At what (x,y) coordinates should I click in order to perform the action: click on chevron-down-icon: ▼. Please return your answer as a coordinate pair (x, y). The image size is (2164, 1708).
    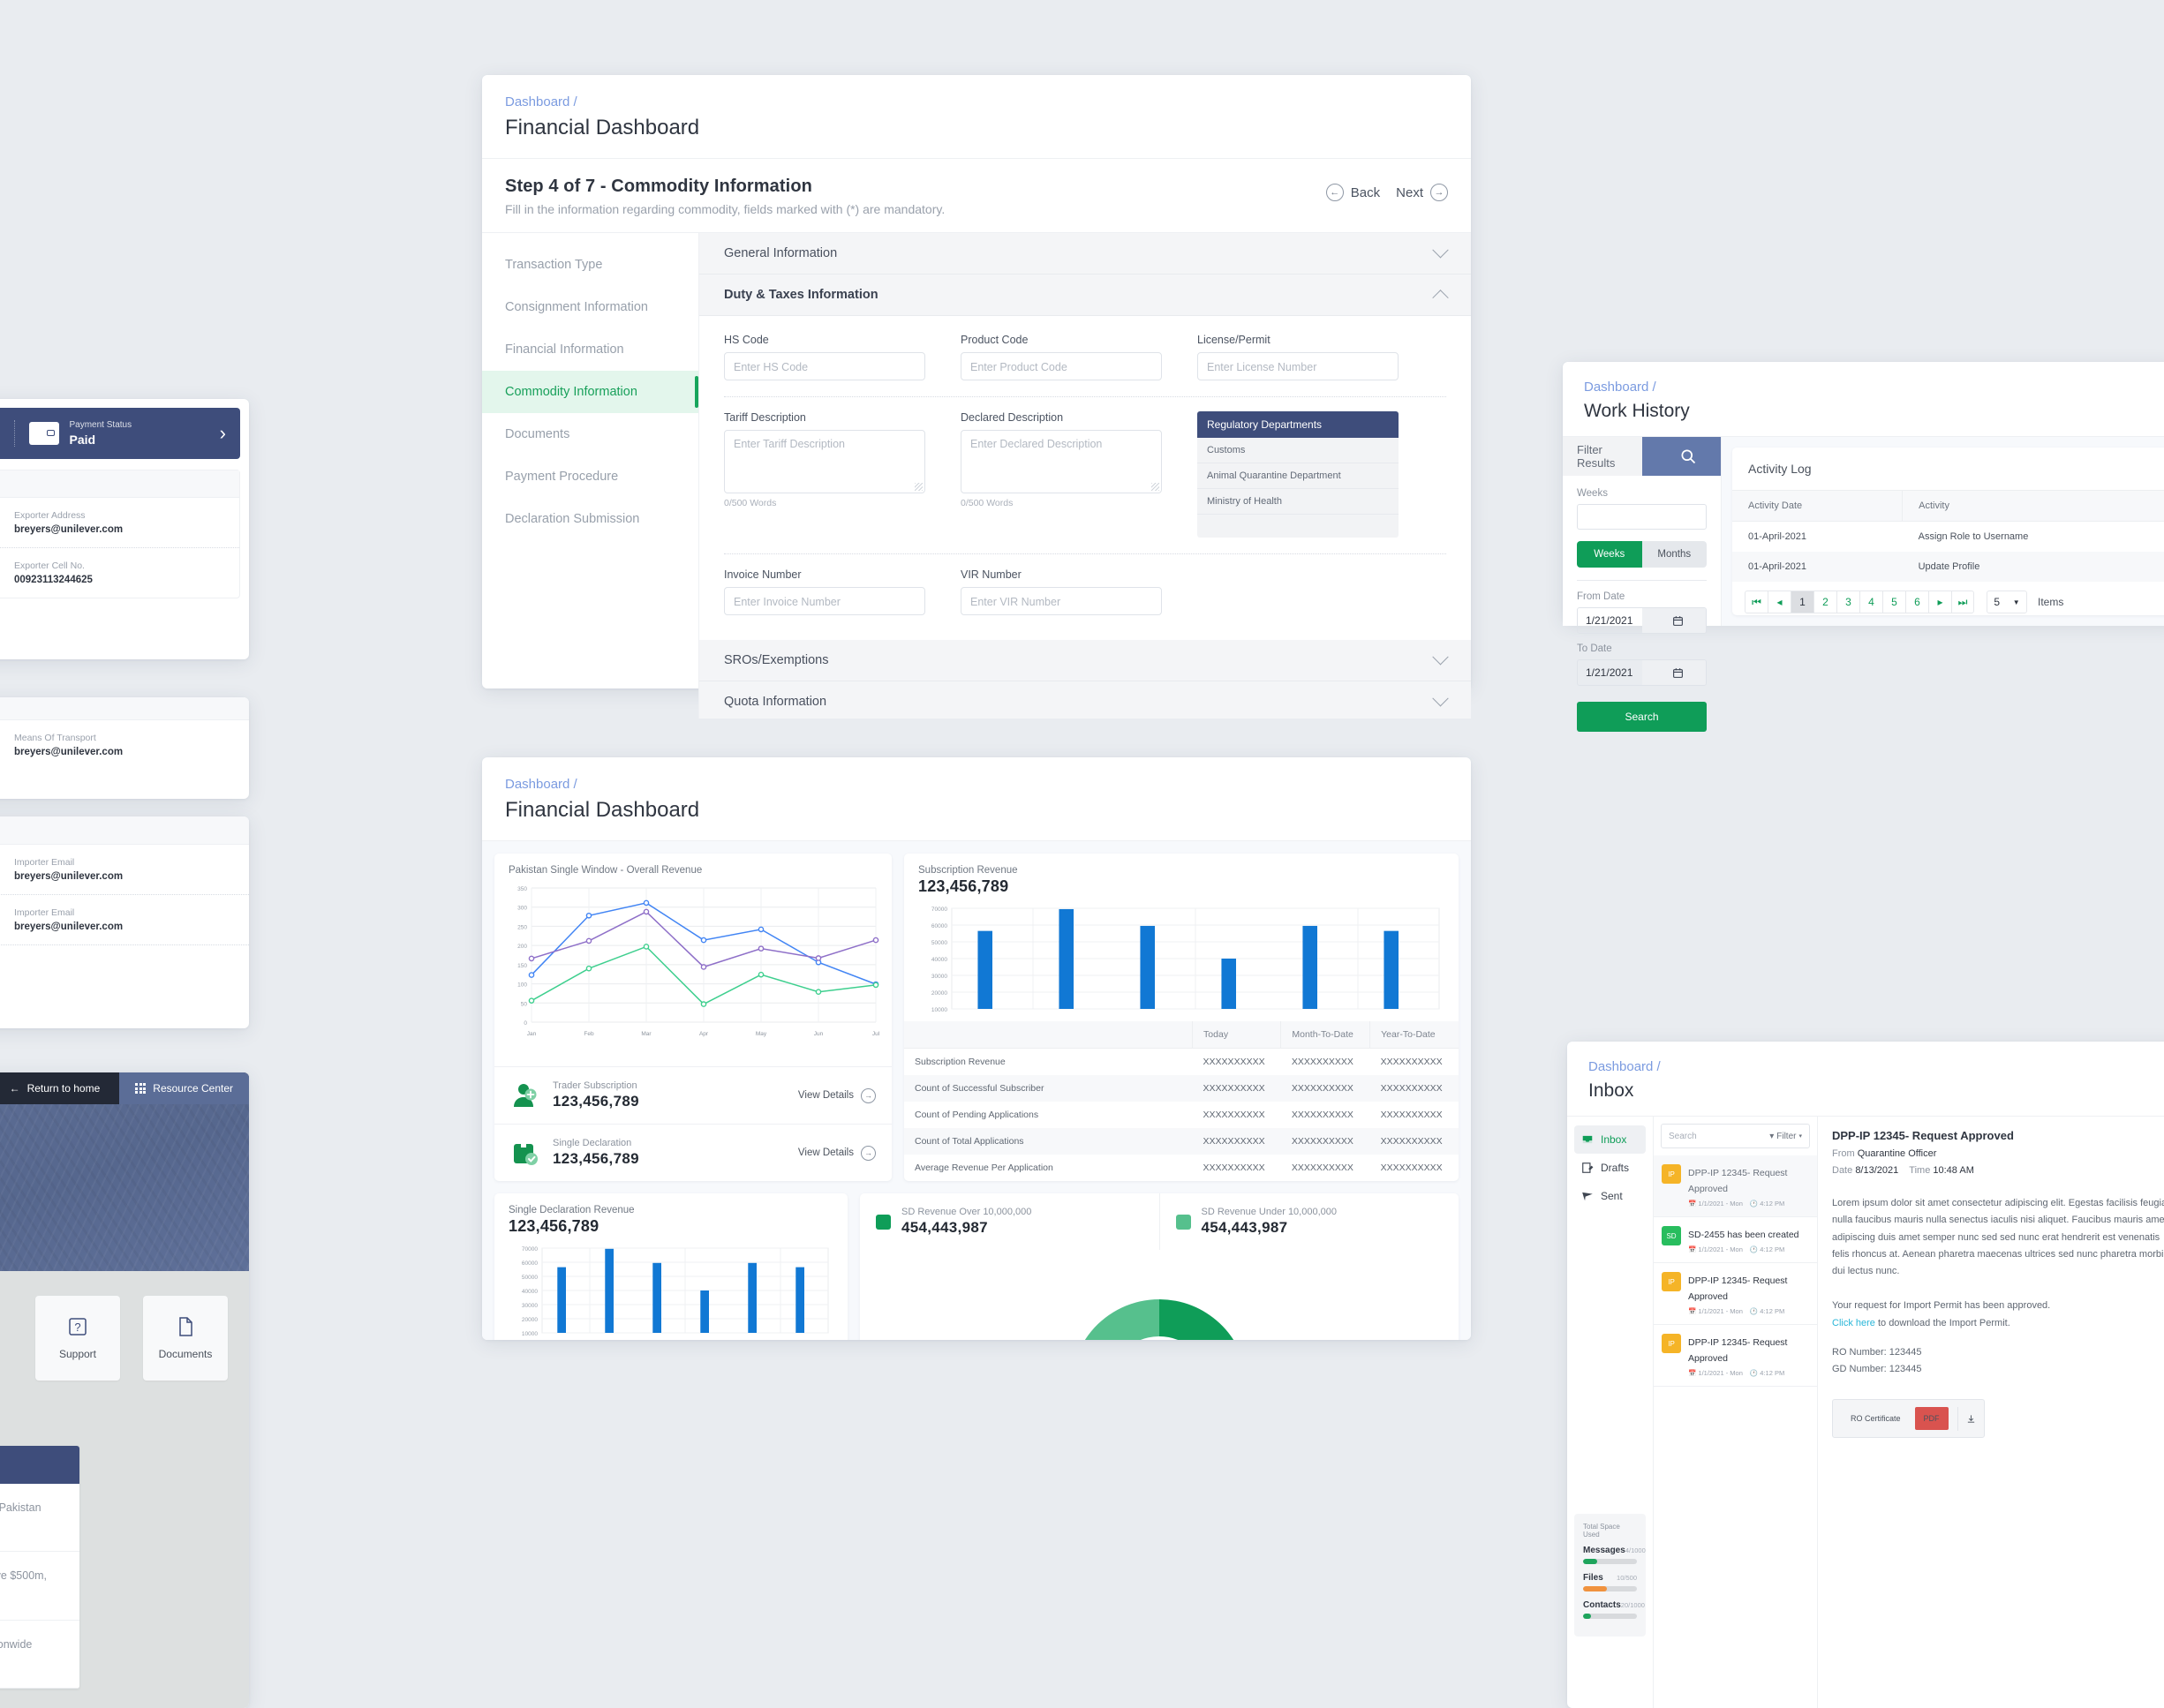
    Looking at the image, I should click on (2016, 602).